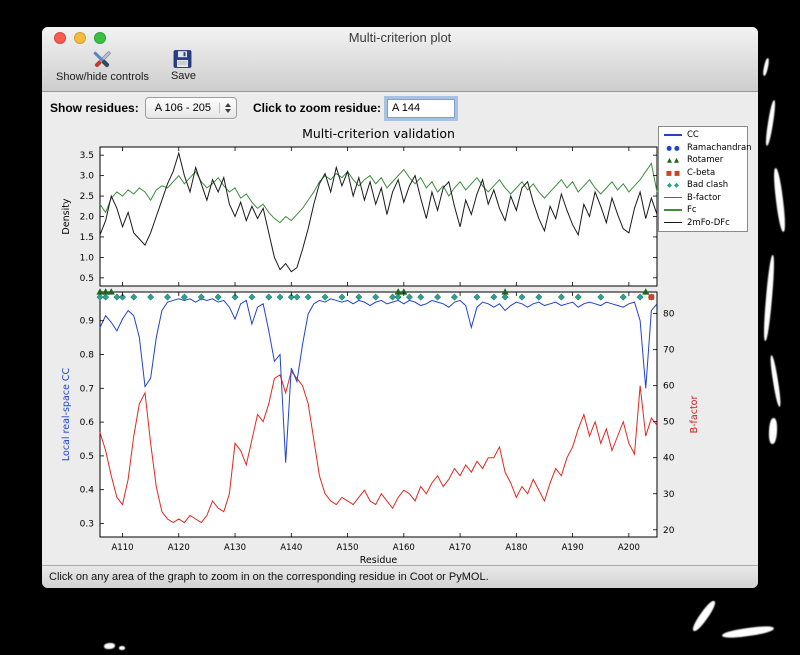  What do you see at coordinates (379, 560) in the screenshot?
I see `svg-text: Residue` at bounding box center [379, 560].